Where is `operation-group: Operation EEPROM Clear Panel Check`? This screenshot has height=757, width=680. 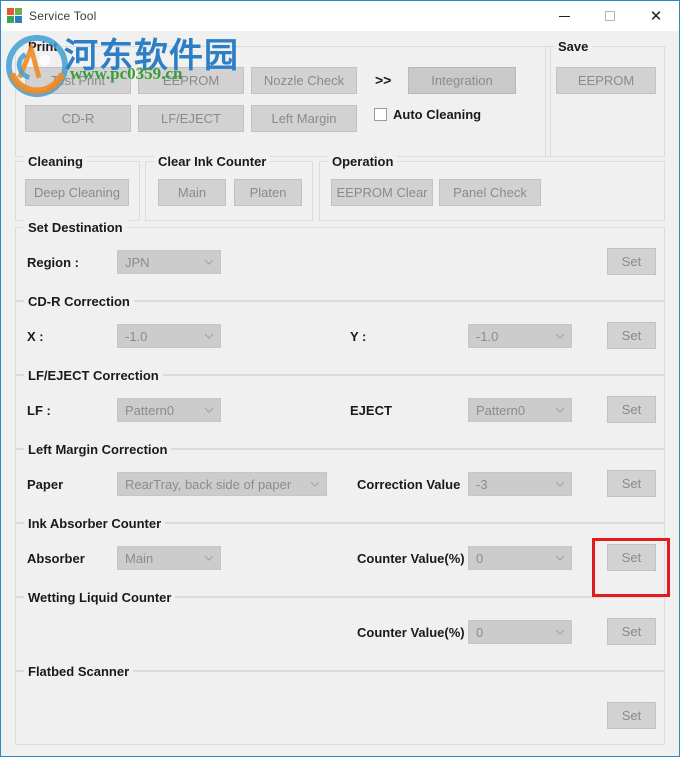 operation-group: Operation EEPROM Clear Panel Check is located at coordinates (492, 187).